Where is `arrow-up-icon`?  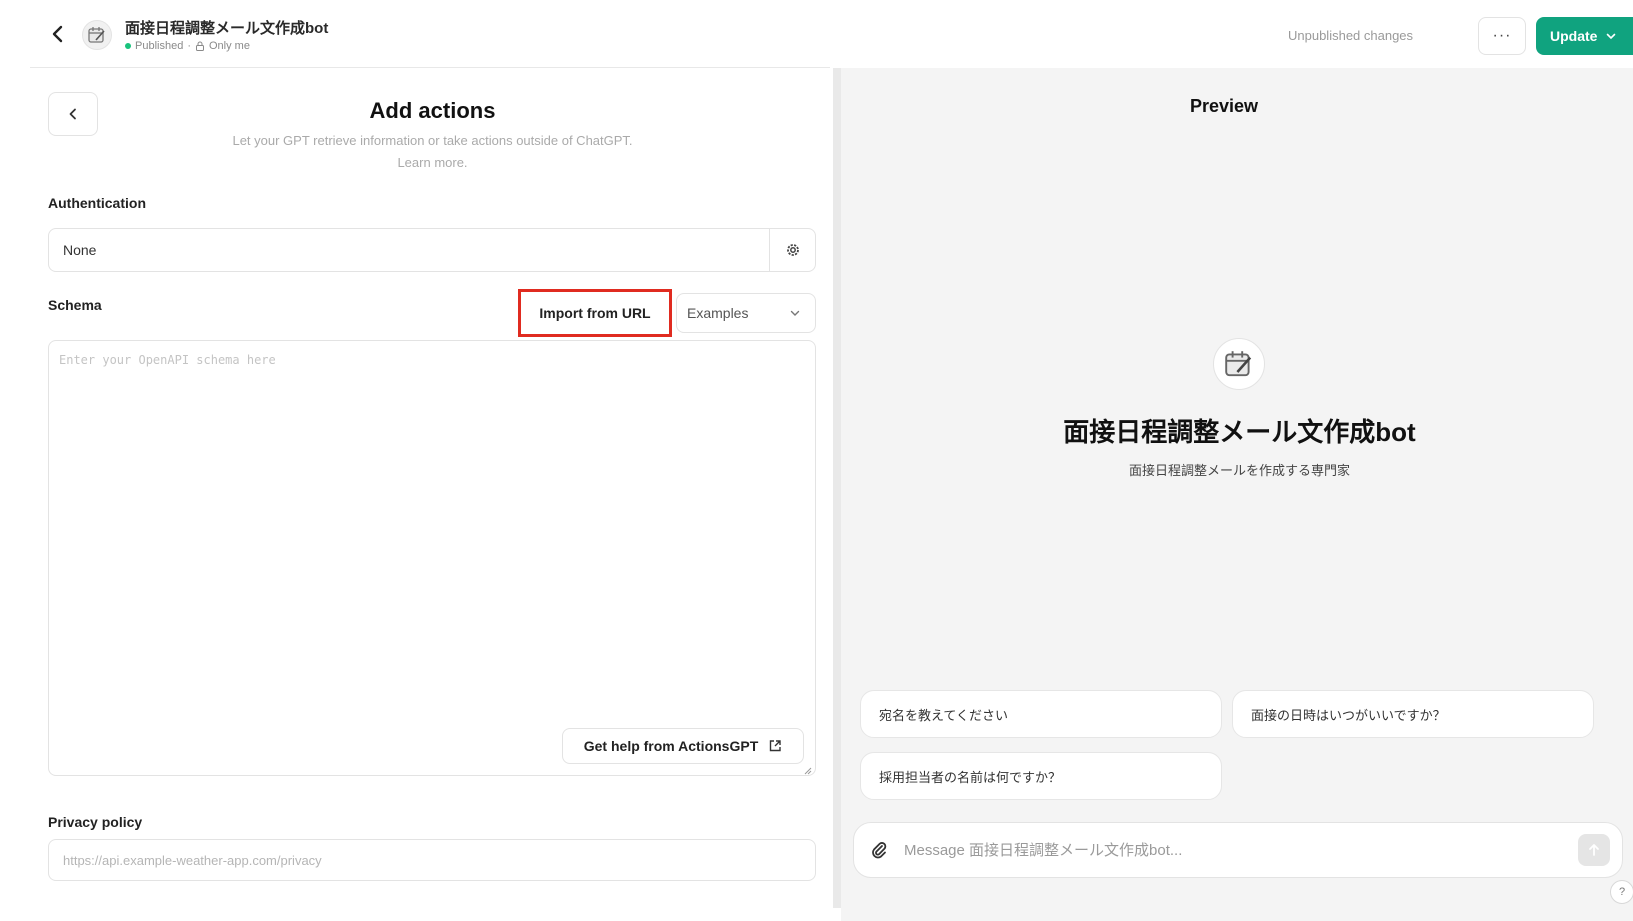 arrow-up-icon is located at coordinates (1594, 850).